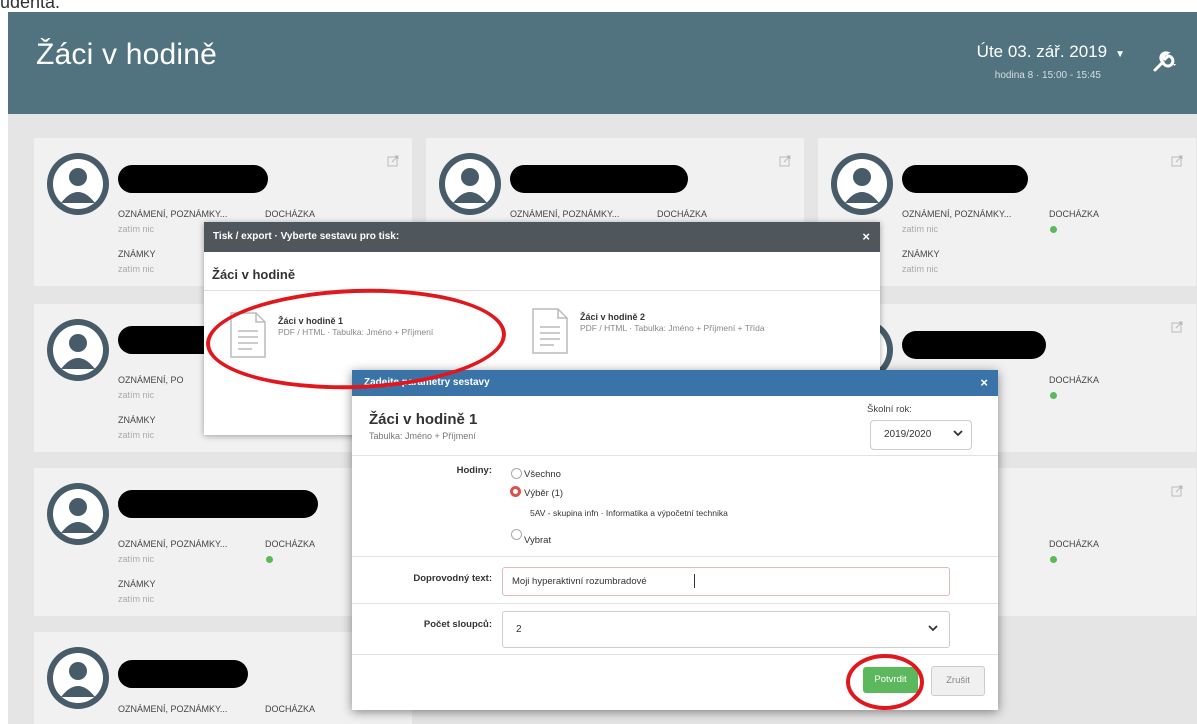 The width and height of the screenshot is (1197, 724). I want to click on cropped-top-text: udenta., so click(598, 6).